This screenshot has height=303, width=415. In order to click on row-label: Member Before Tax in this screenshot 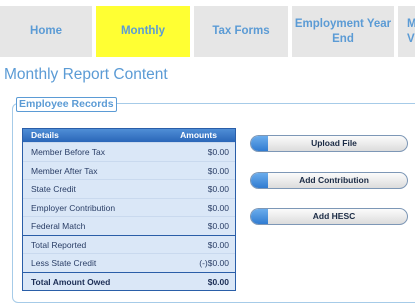, I will do `click(68, 152)`.